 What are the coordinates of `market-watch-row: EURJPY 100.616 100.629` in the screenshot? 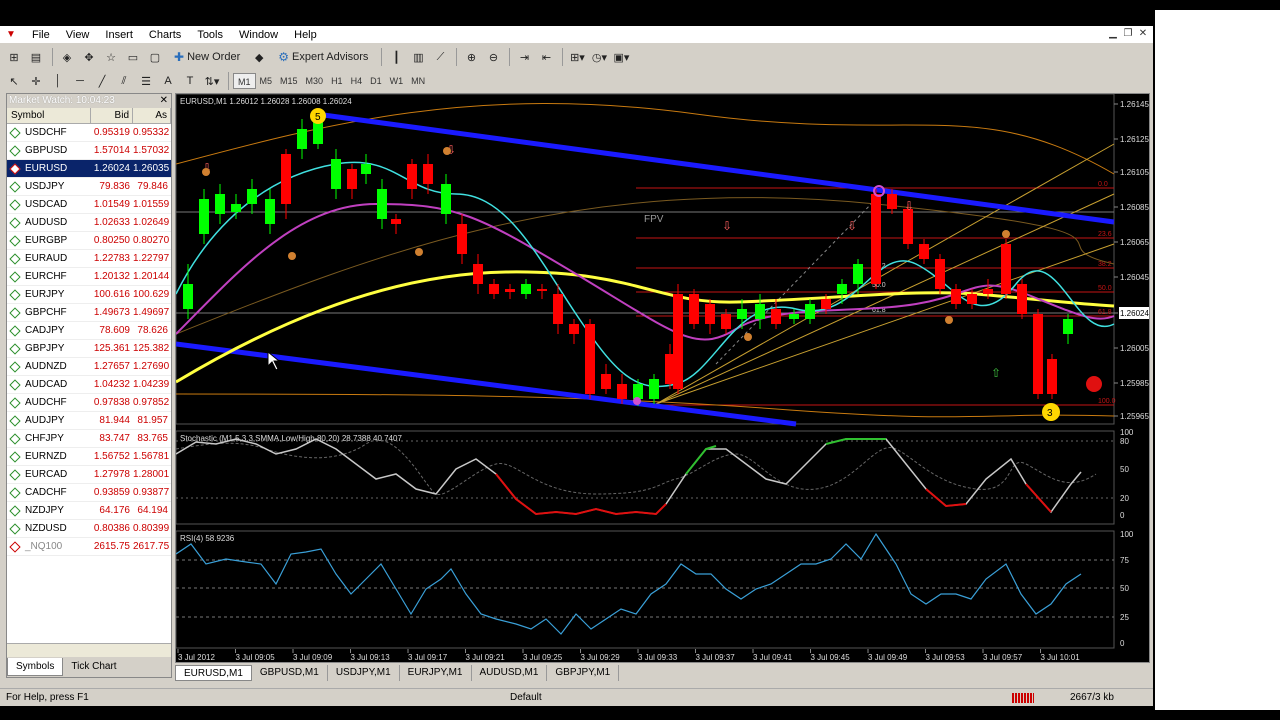 It's located at (89, 295).